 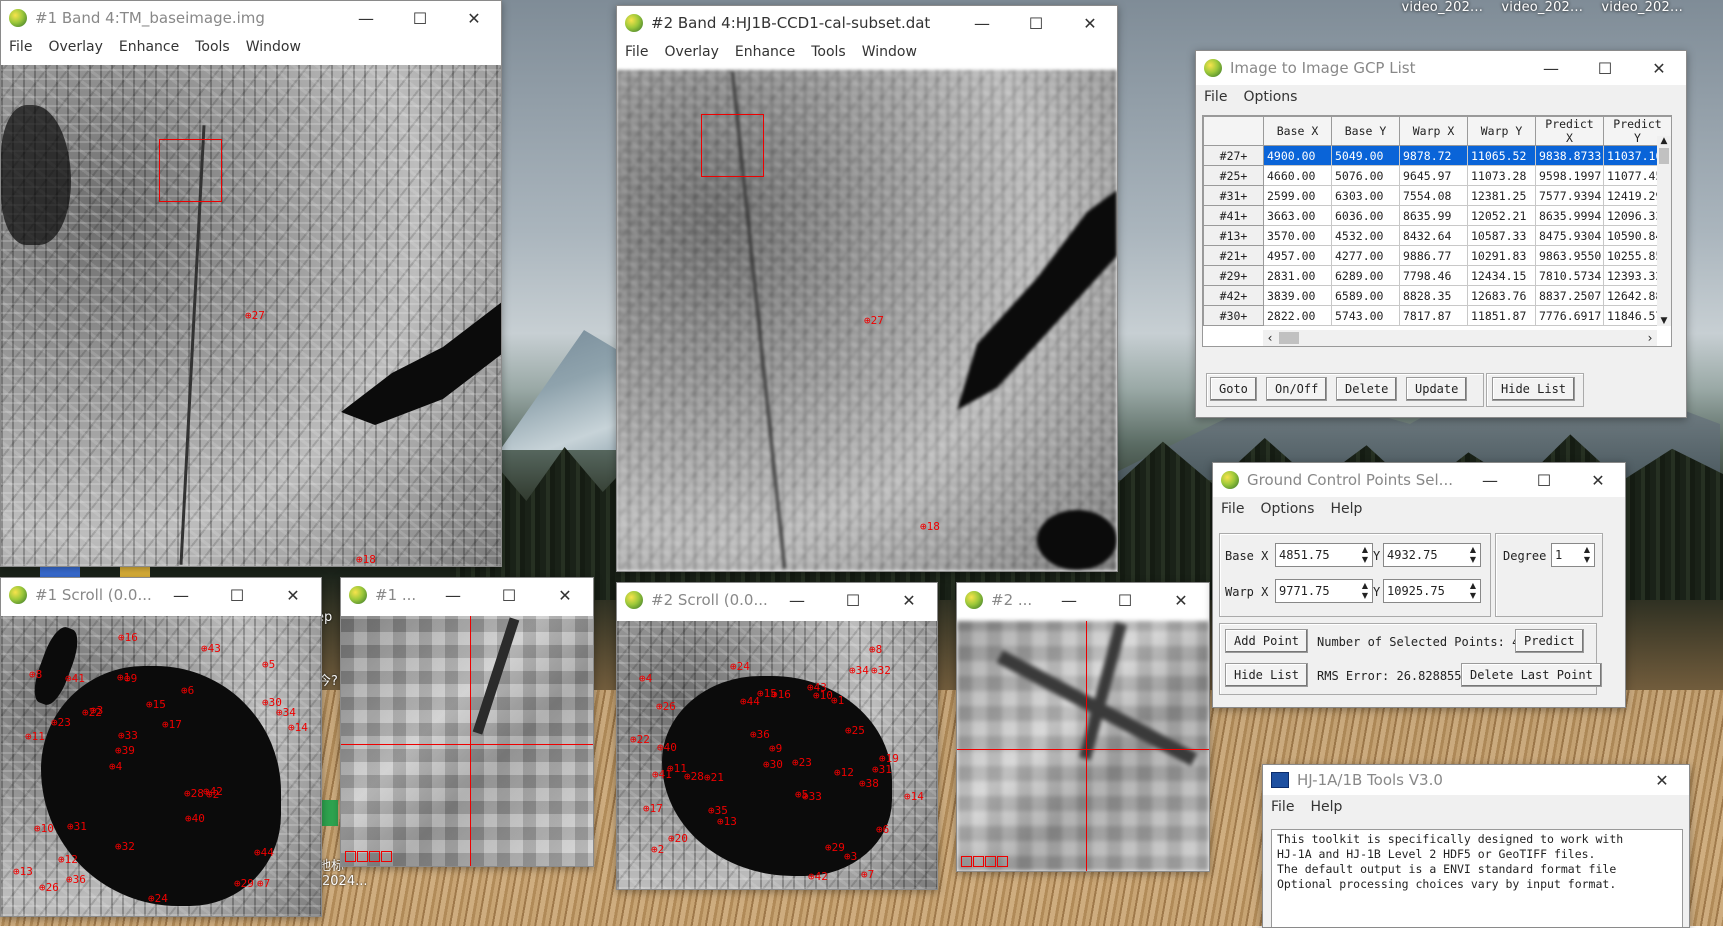 I want to click on menu-overlay: Overlay, so click(x=75, y=47).